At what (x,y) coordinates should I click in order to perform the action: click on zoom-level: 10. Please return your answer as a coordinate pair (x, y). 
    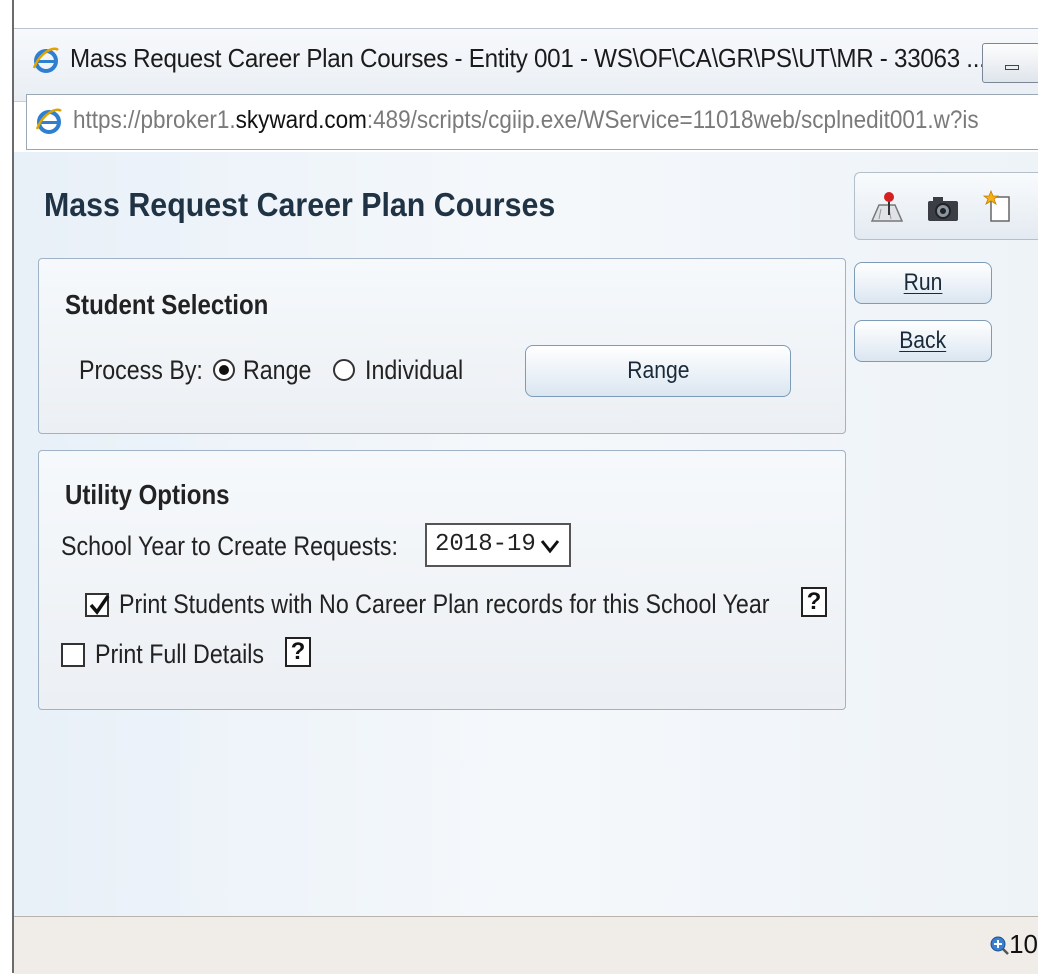
    Looking at the image, I should click on (1023, 944).